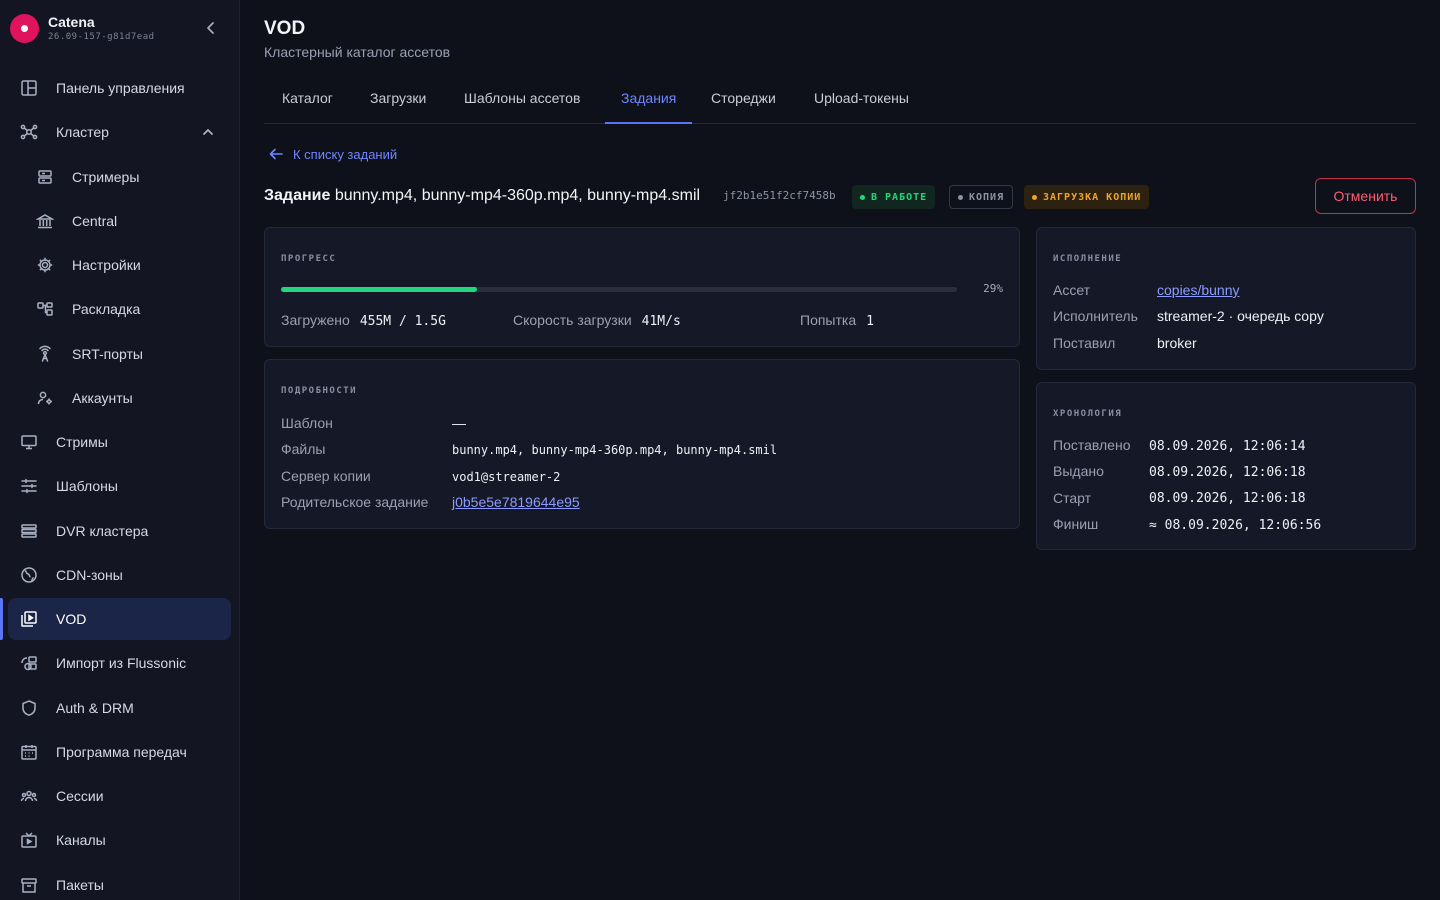  Describe the element at coordinates (29, 619) in the screenshot. I see `vod-icon` at that location.